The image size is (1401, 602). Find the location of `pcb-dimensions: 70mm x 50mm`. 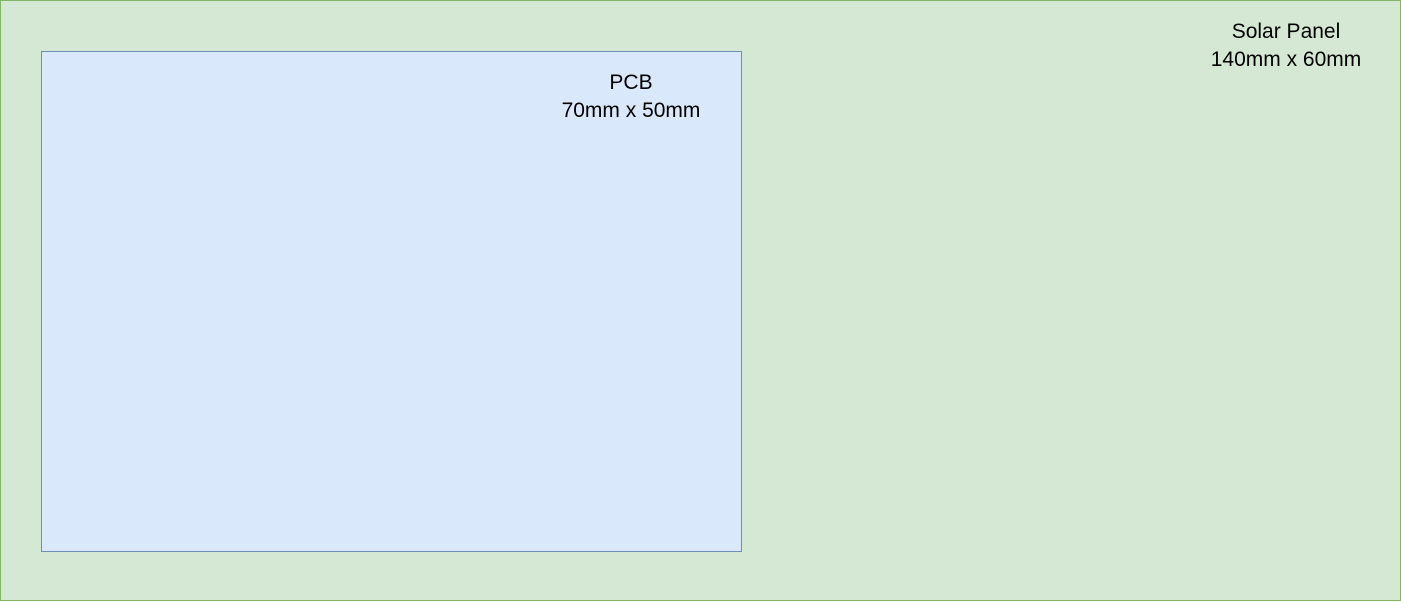

pcb-dimensions: 70mm x 50mm is located at coordinates (631, 110).